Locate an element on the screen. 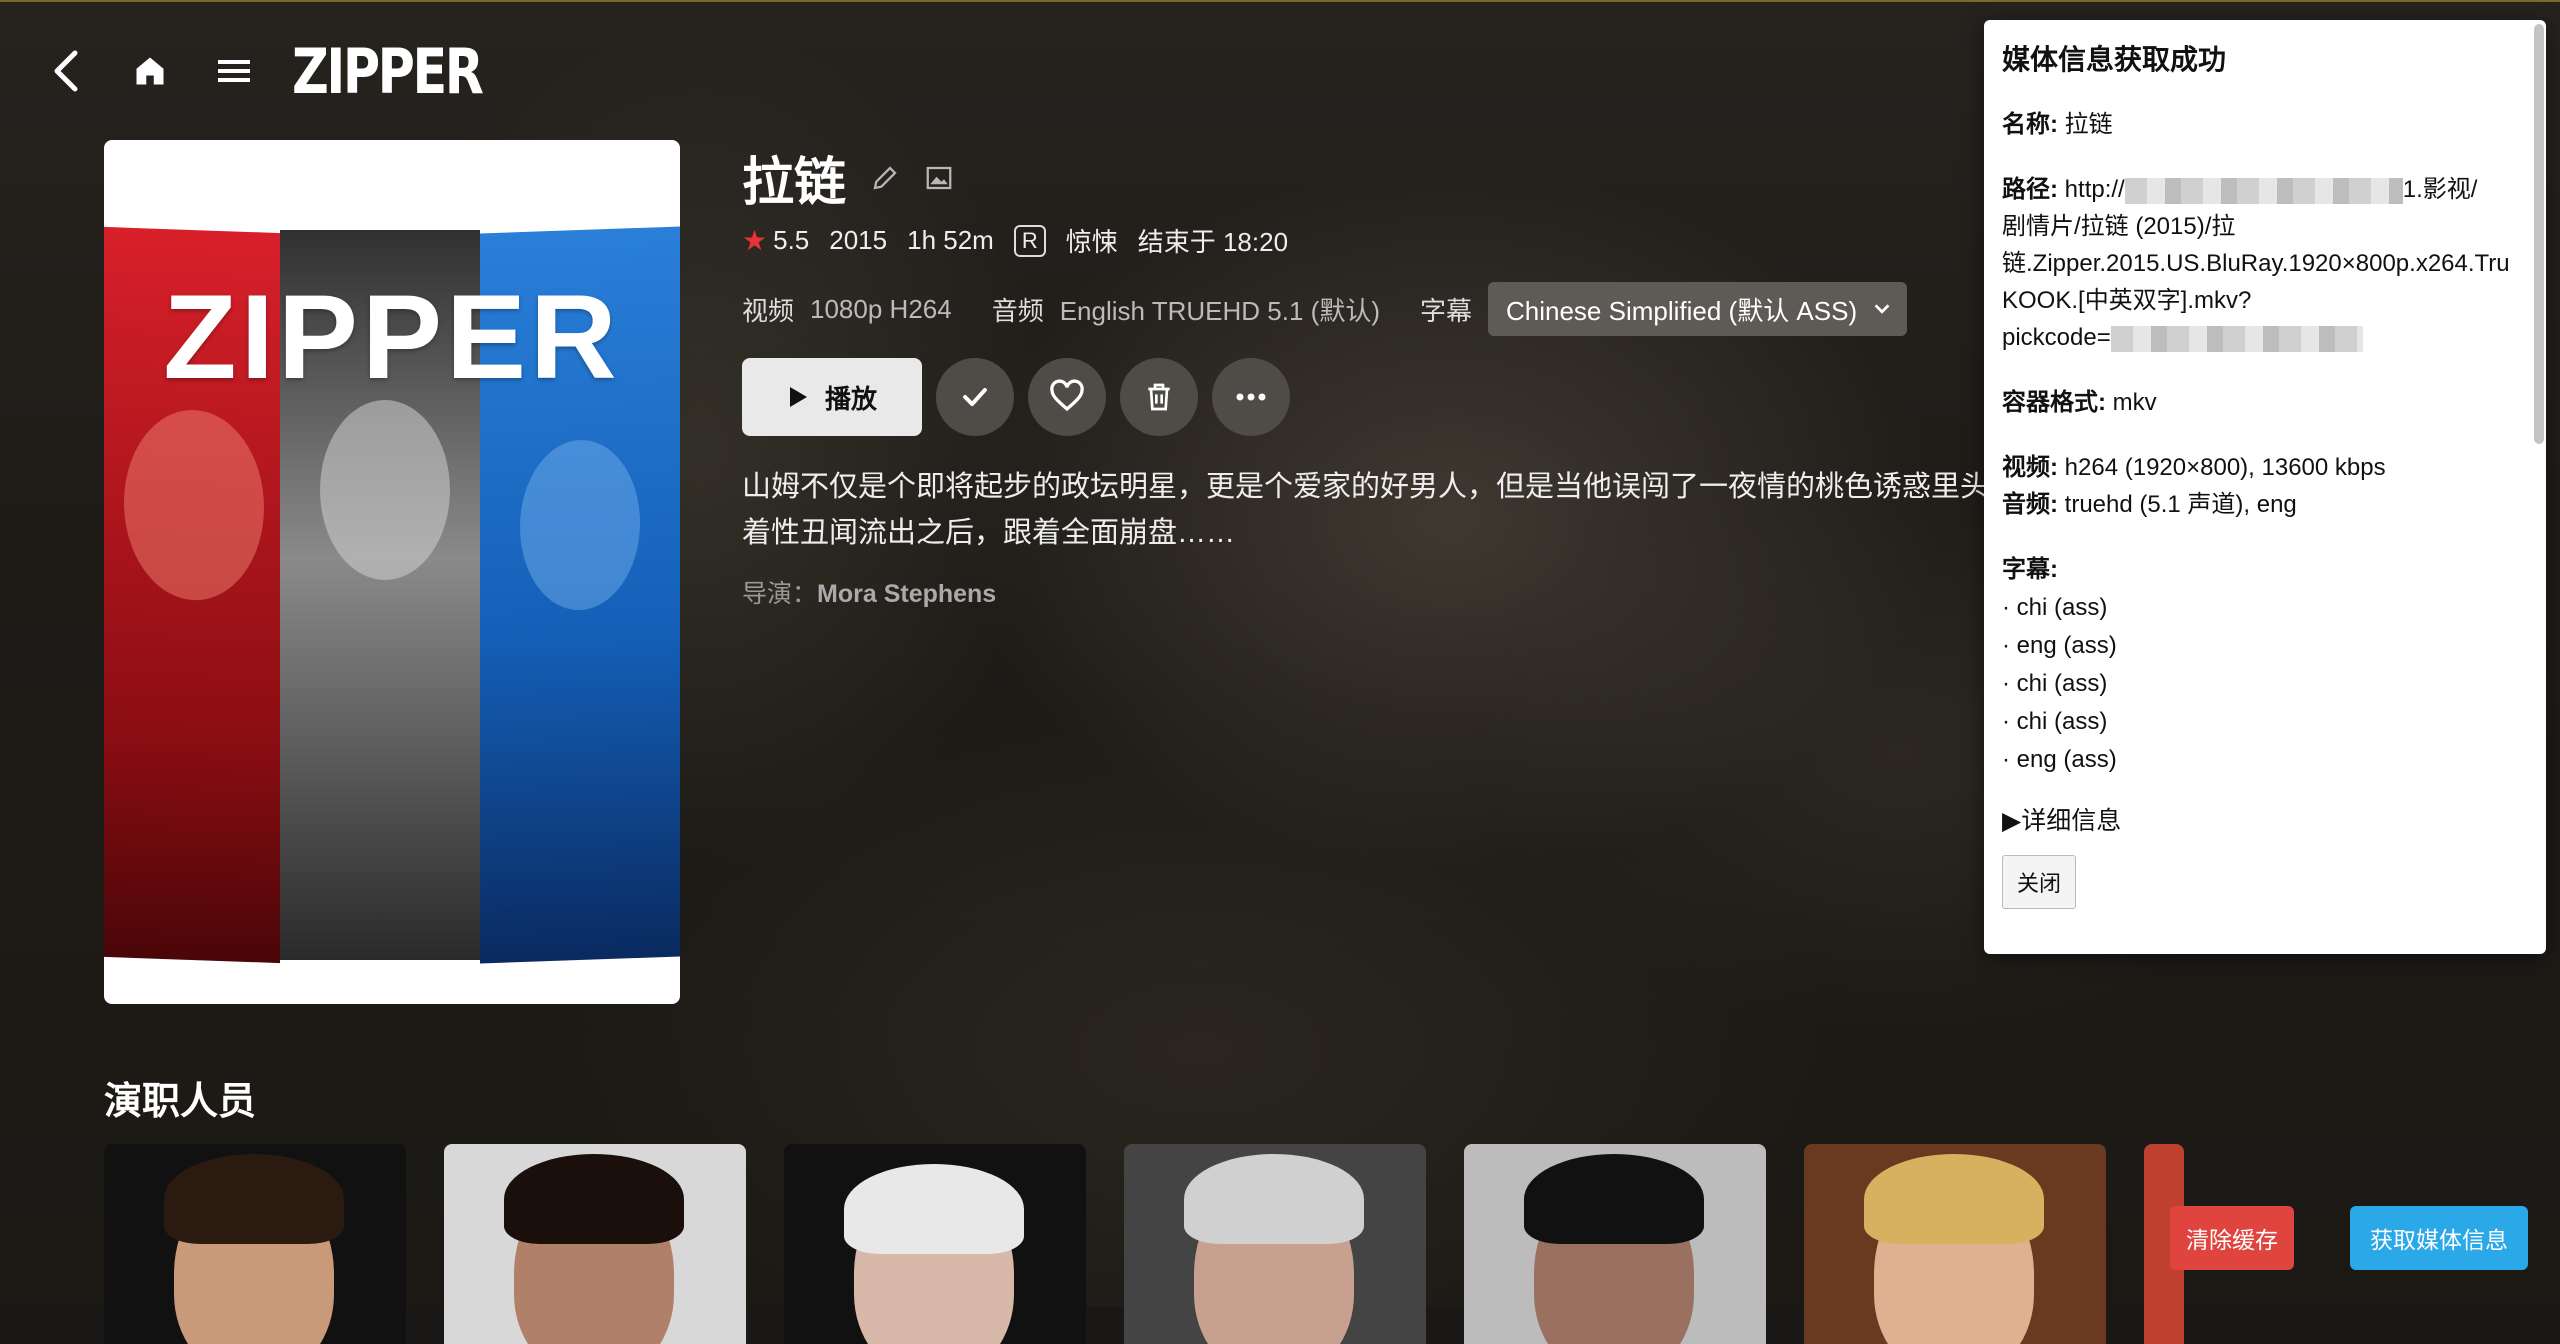  header-left: ZIPPER is located at coordinates (279, 71).